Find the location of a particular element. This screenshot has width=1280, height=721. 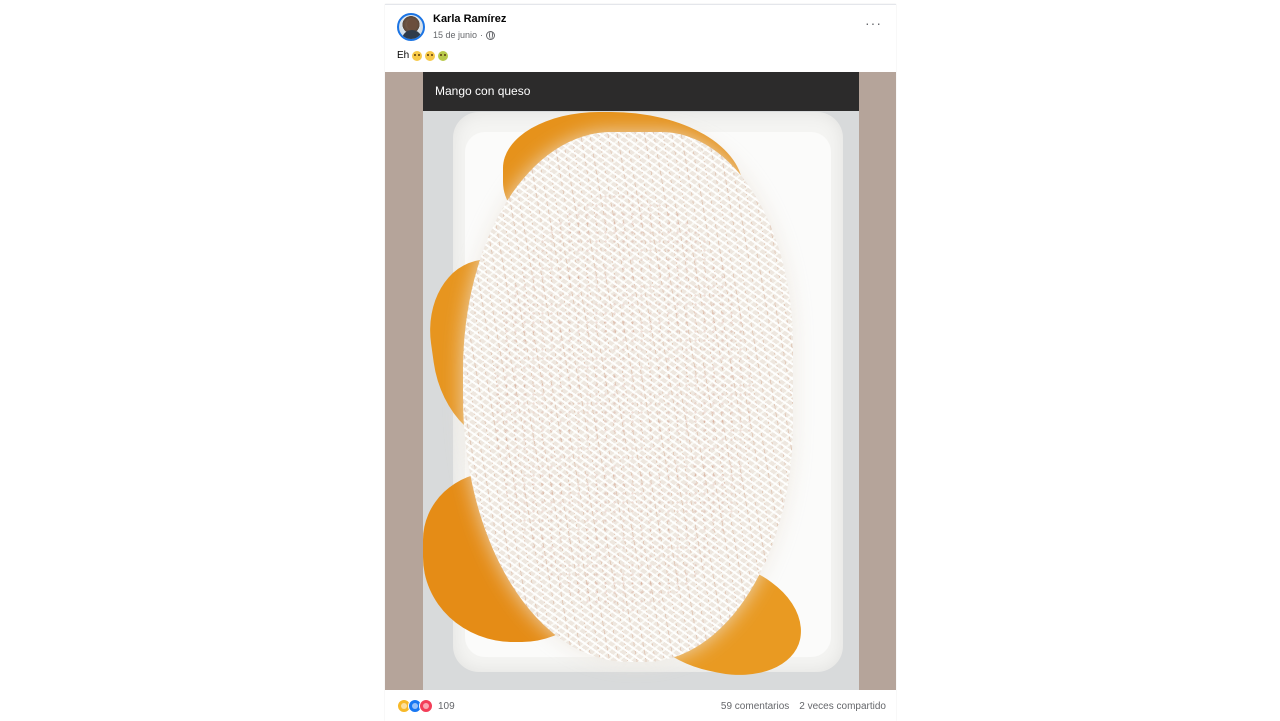

photo-title-bar: Mango con queso is located at coordinates (641, 91).